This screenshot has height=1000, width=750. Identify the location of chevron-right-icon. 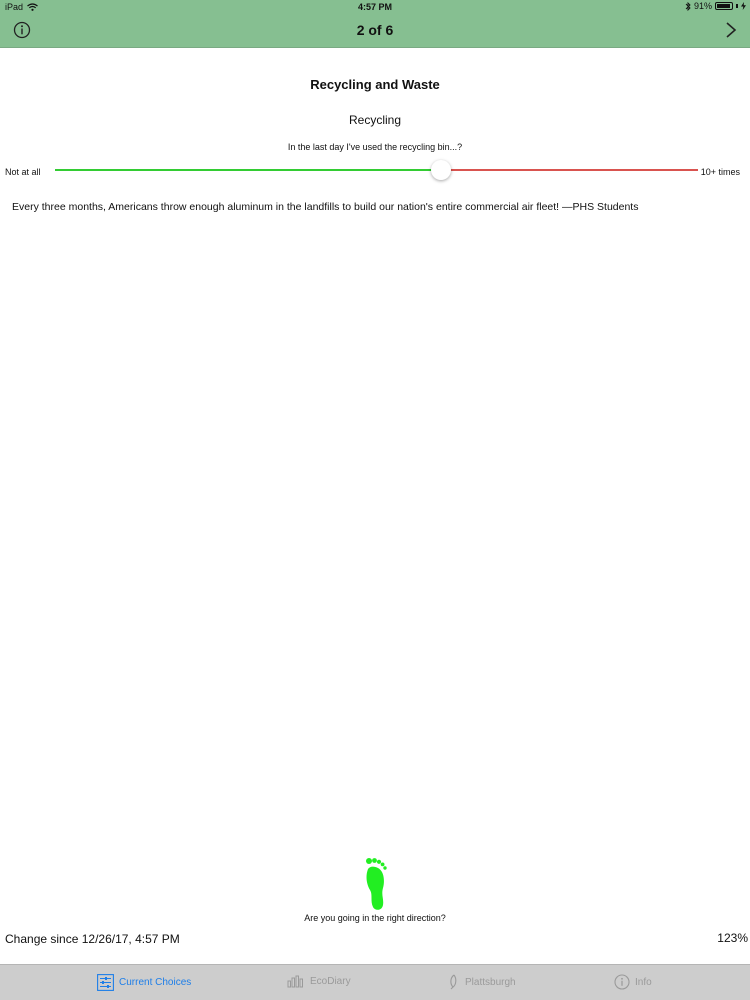
(731, 30).